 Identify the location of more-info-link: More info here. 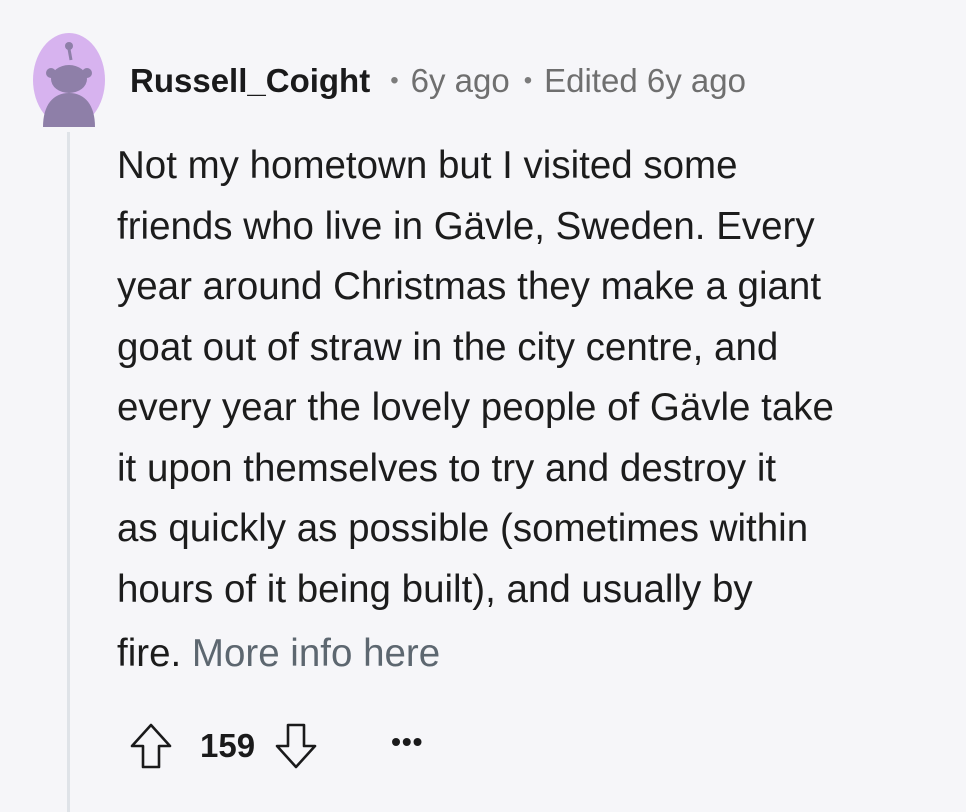
(316, 653).